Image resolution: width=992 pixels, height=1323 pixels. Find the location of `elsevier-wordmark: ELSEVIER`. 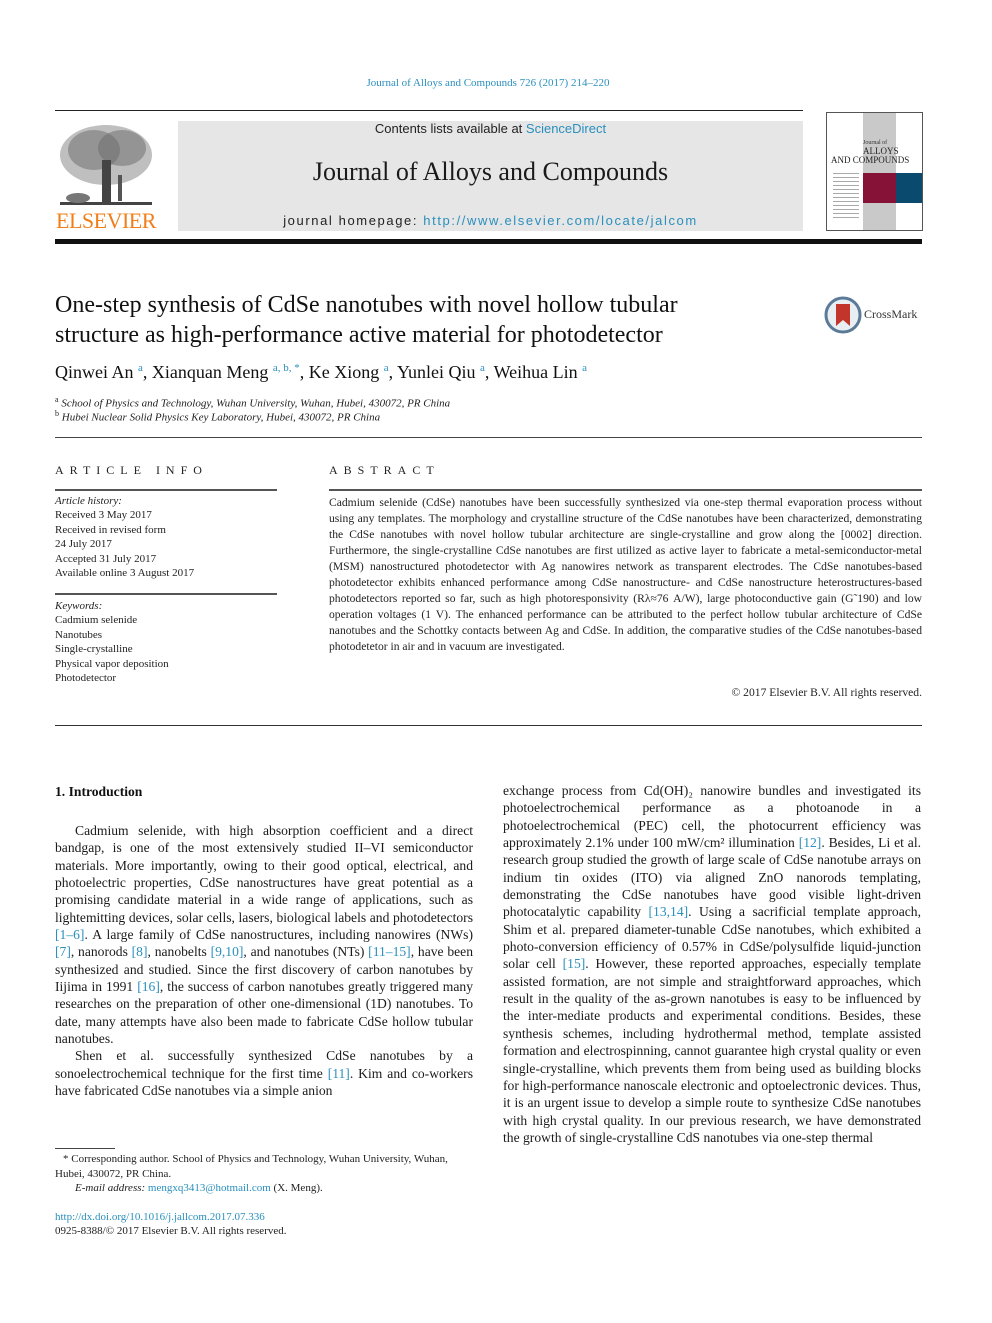

elsevier-wordmark: ELSEVIER is located at coordinates (106, 220).